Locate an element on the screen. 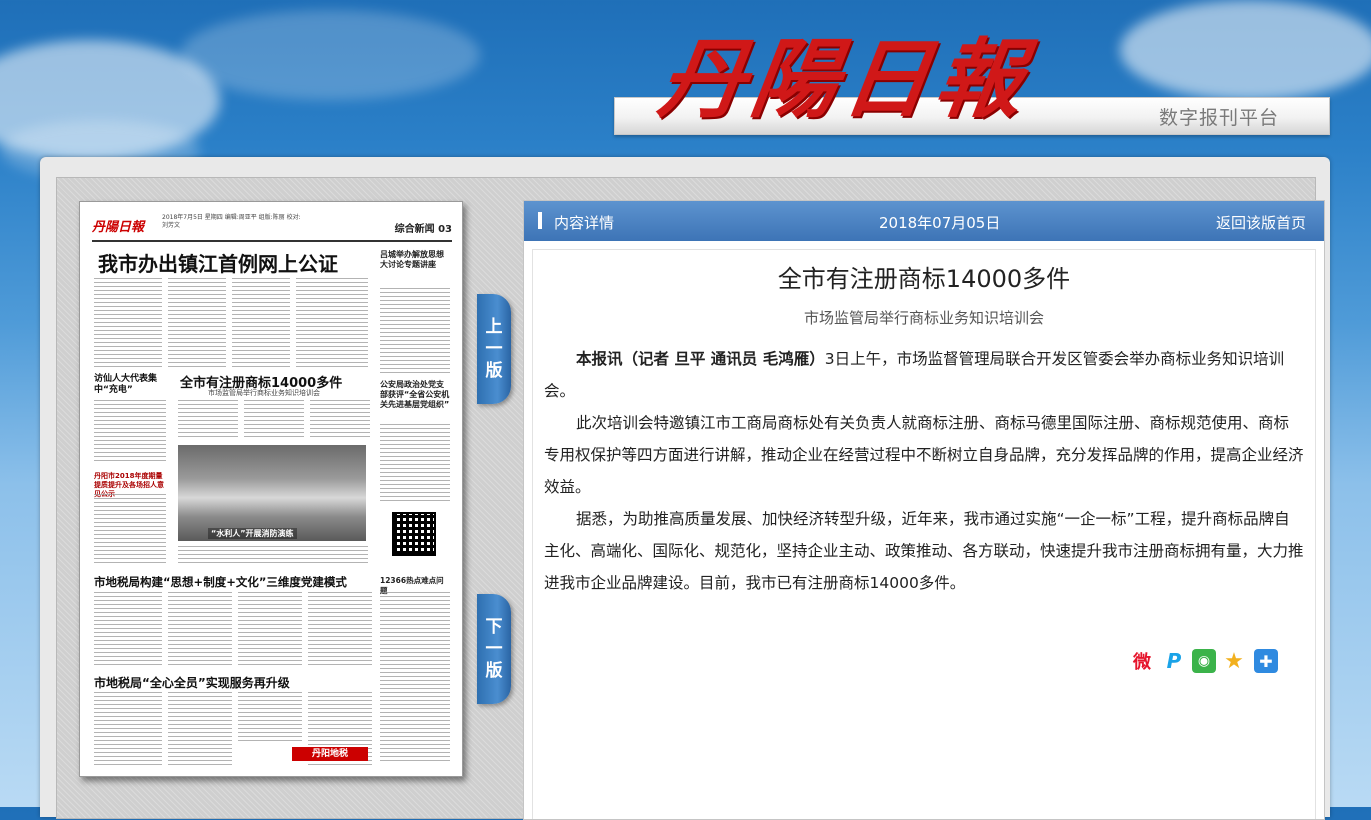  prev-page-button: 上 一 版 is located at coordinates (494, 349).